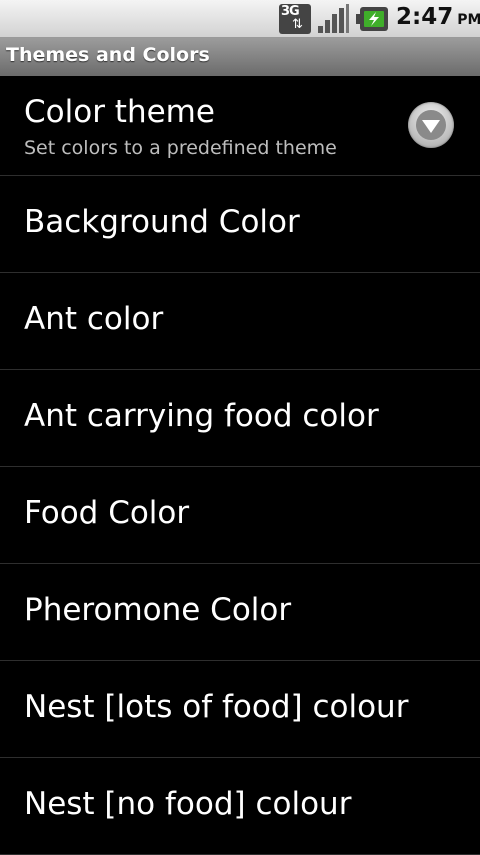  I want to click on clock-time: 2:47, so click(425, 17).